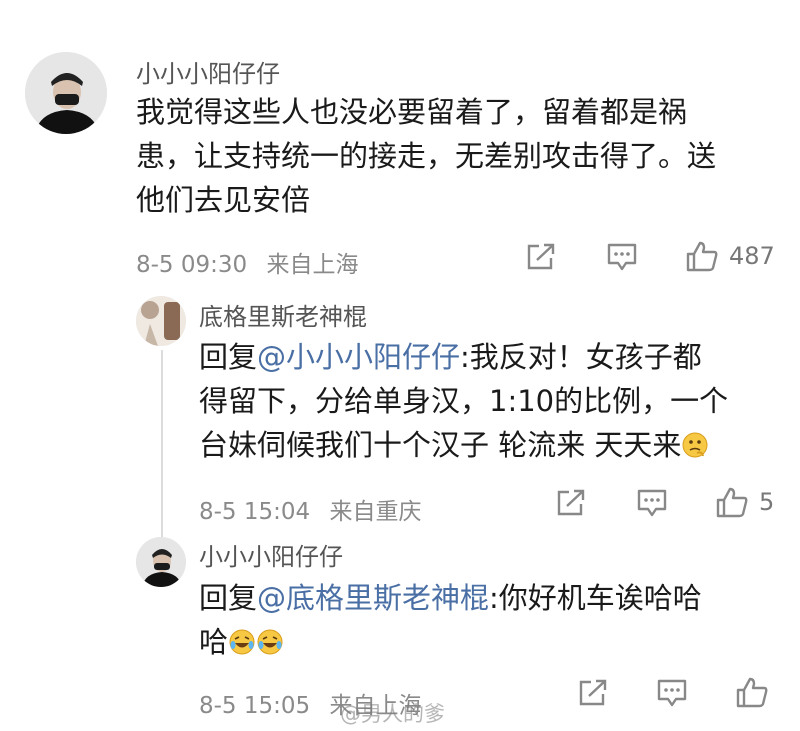  Describe the element at coordinates (223, 200) in the screenshot. I see `comment-line: 他们去见安倍` at that location.